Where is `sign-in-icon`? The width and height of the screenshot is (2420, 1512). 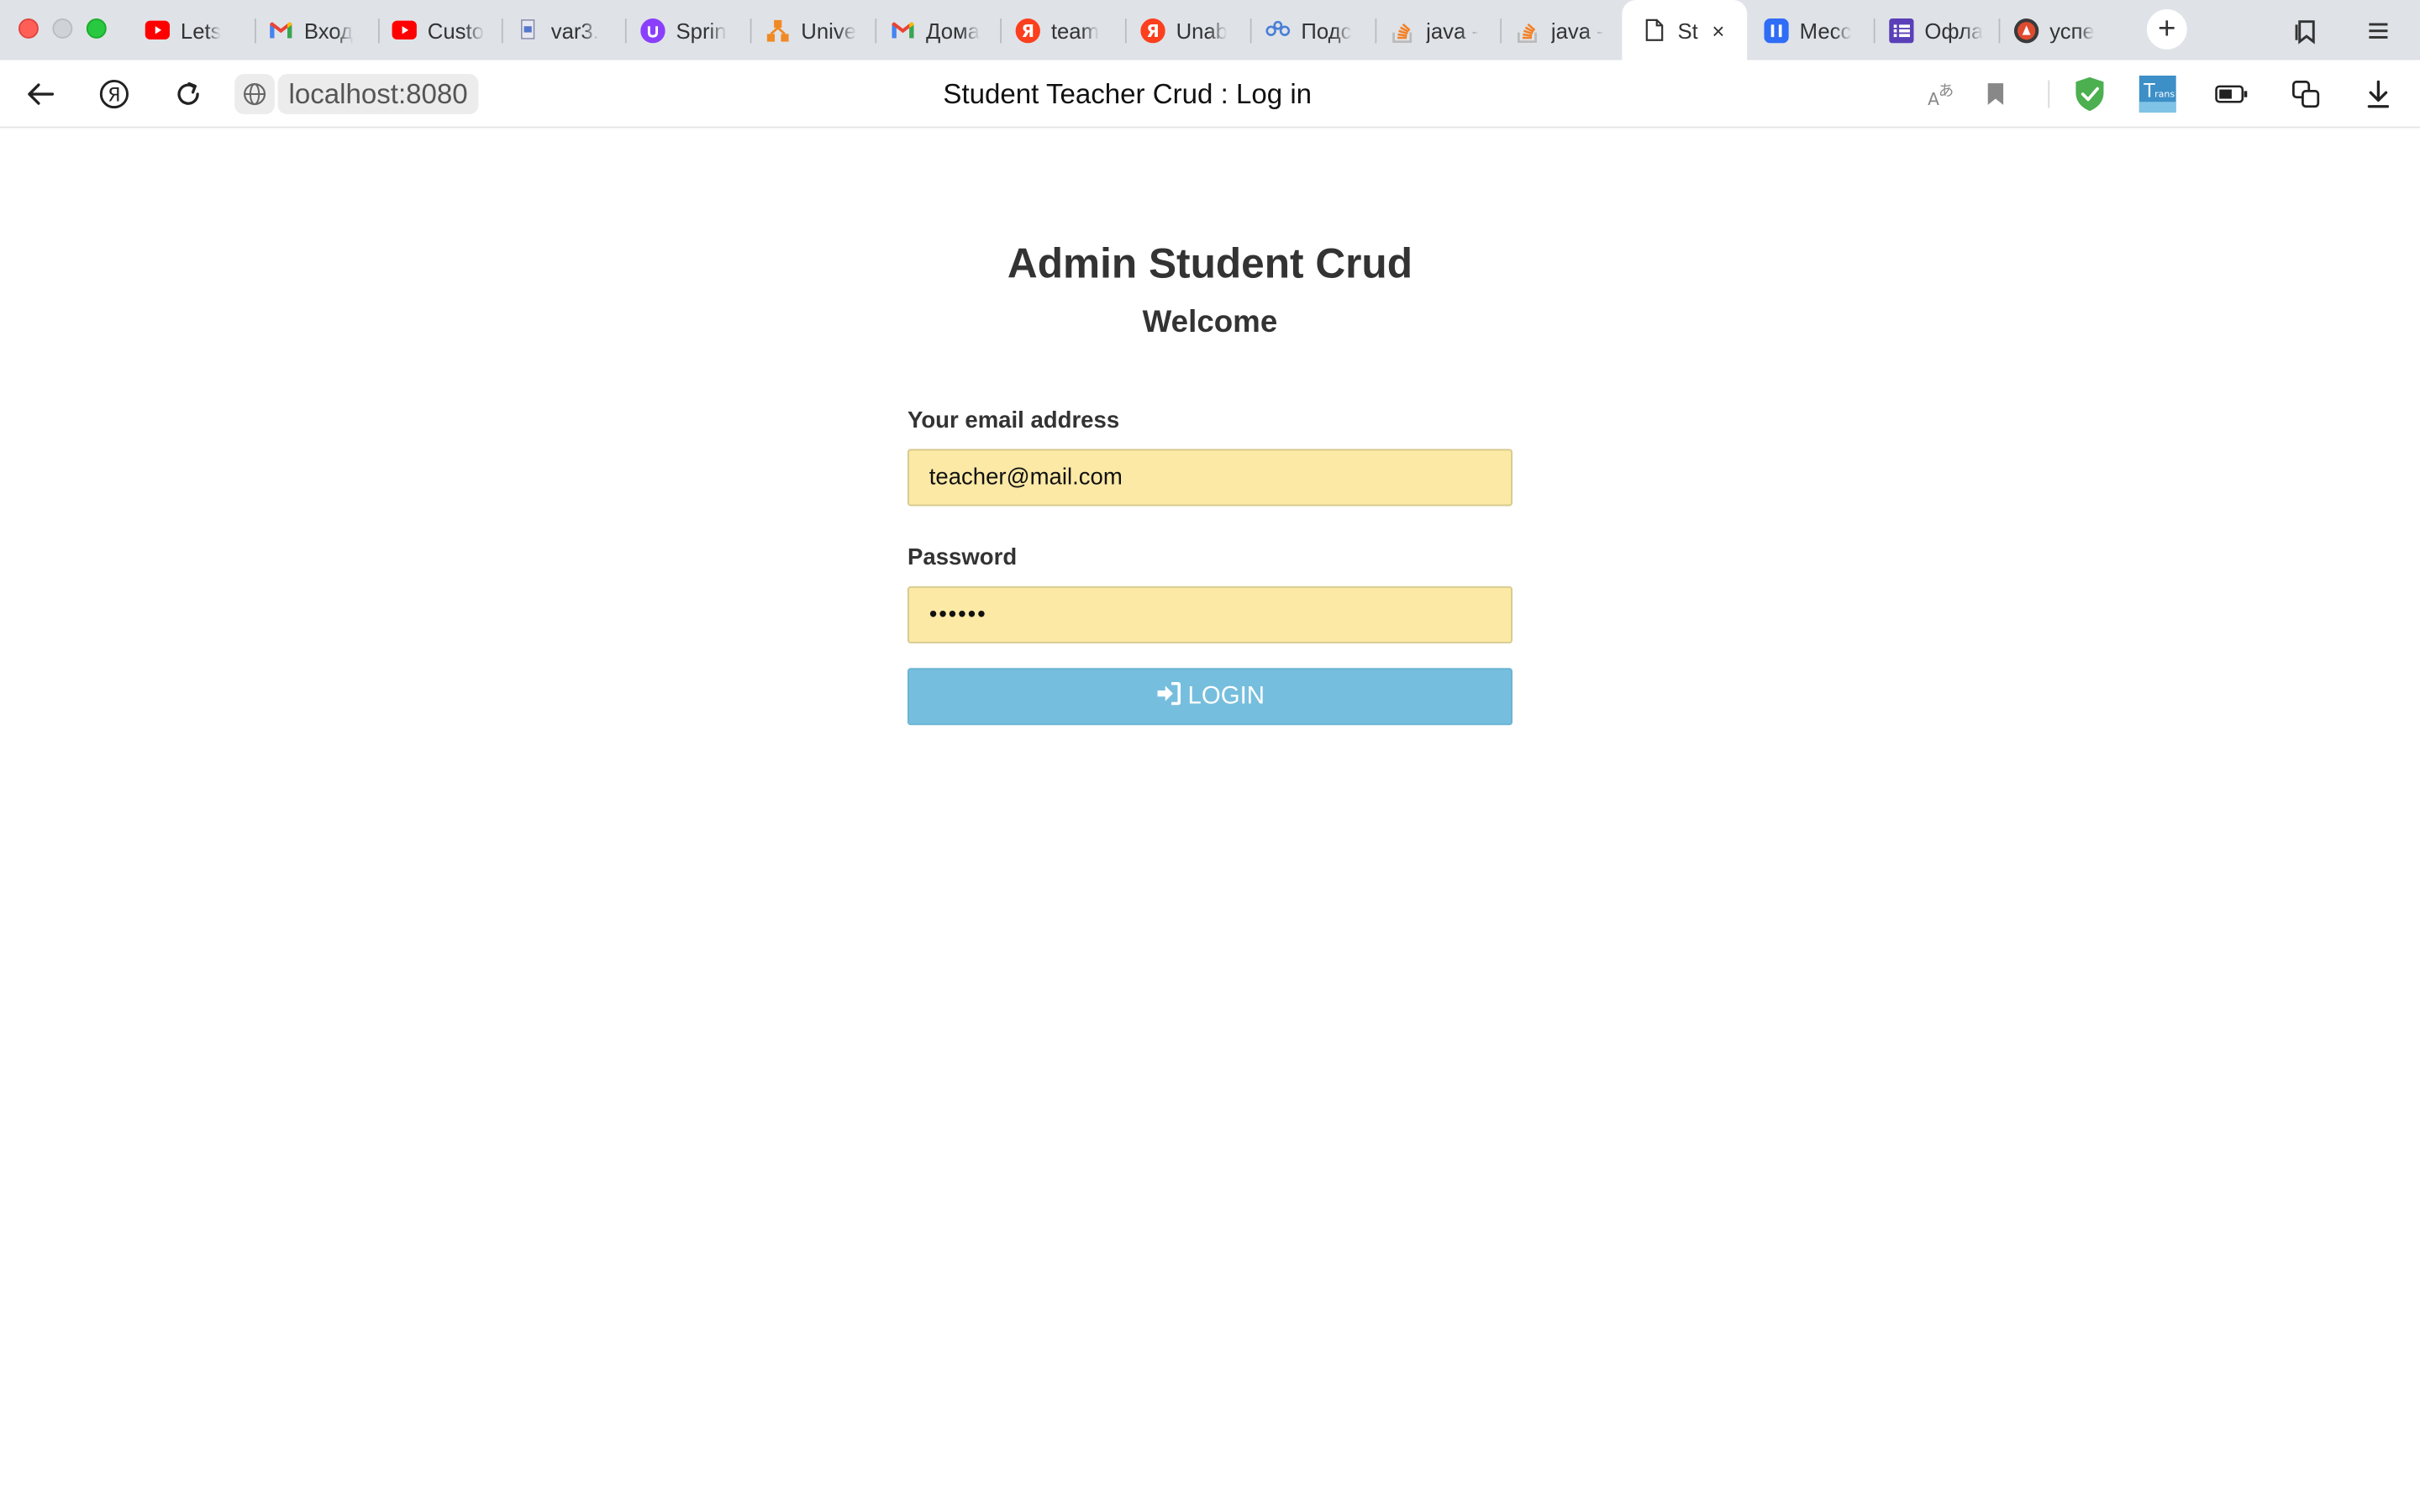 sign-in-icon is located at coordinates (1168, 696).